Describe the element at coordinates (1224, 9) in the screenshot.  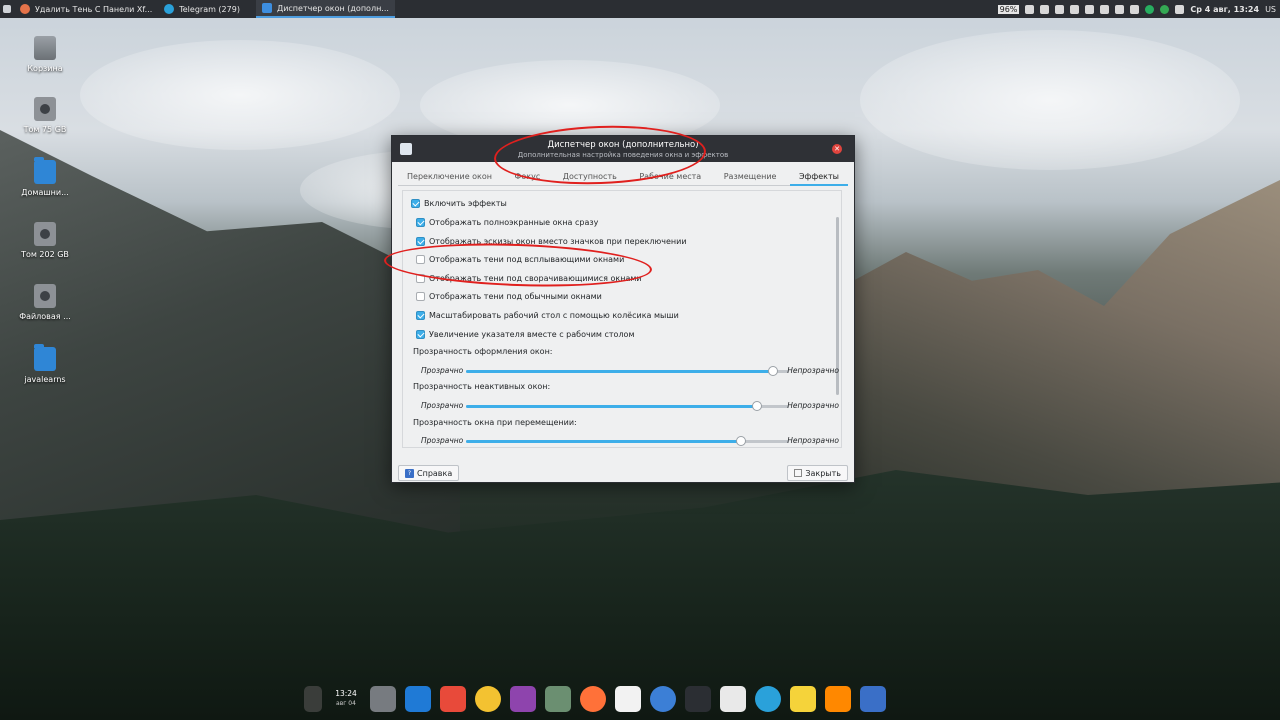
I see `clock: Ср 4 авг, 13:24` at that location.